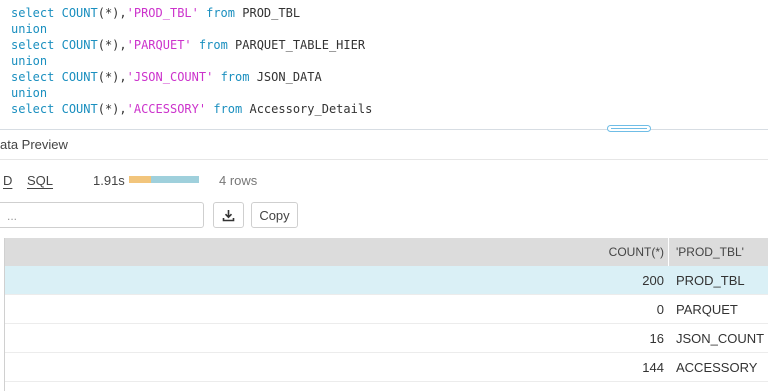 The height and width of the screenshot is (391, 768). Describe the element at coordinates (162, 13) in the screenshot. I see `string-literal: 'PROD_TBL'` at that location.